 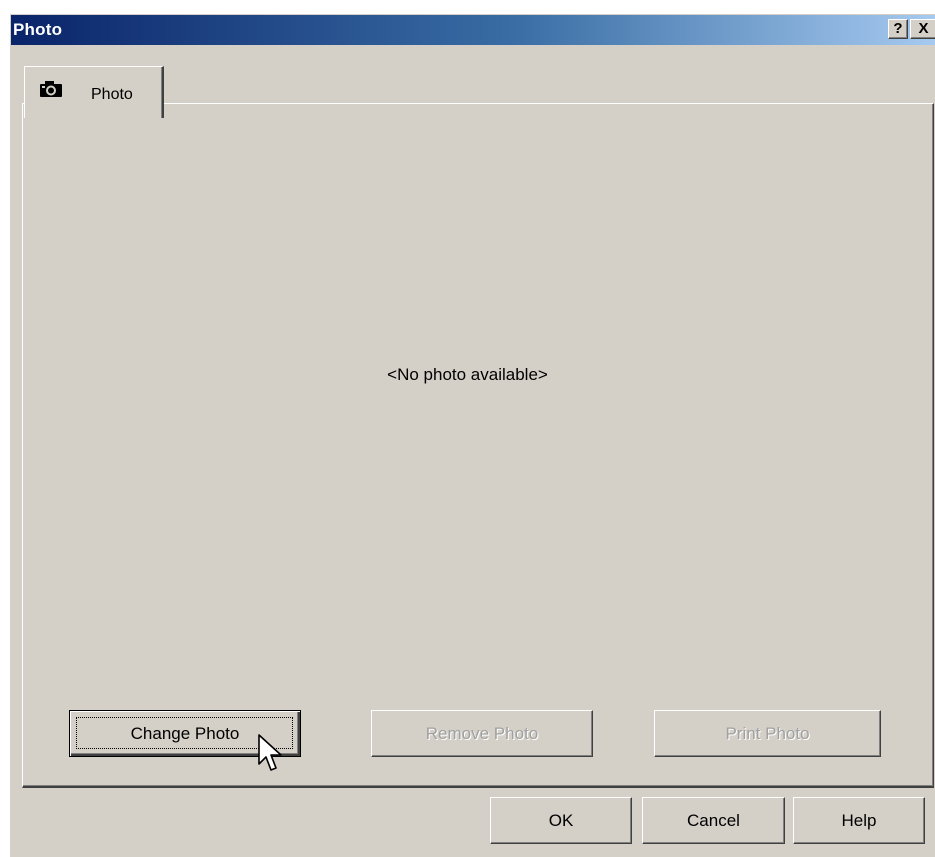 I want to click on cancel-label: Cancel, so click(x=713, y=820).